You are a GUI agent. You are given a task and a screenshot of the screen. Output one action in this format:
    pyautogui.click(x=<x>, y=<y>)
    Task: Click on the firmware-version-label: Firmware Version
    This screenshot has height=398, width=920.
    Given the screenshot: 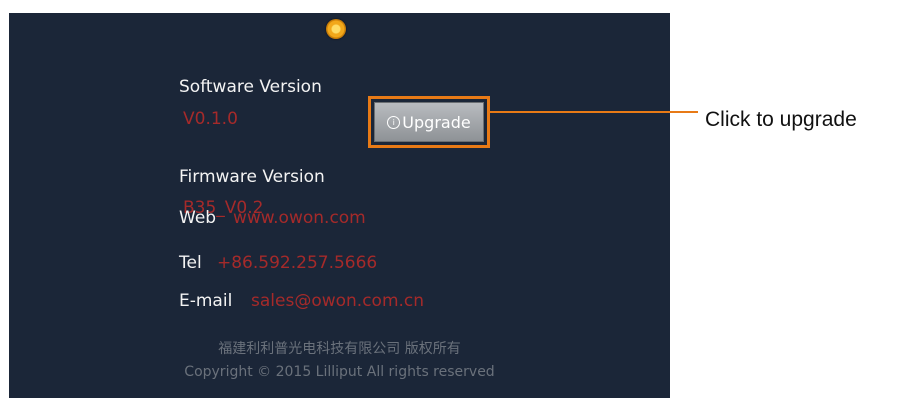 What is the action you would take?
    pyautogui.click(x=252, y=177)
    